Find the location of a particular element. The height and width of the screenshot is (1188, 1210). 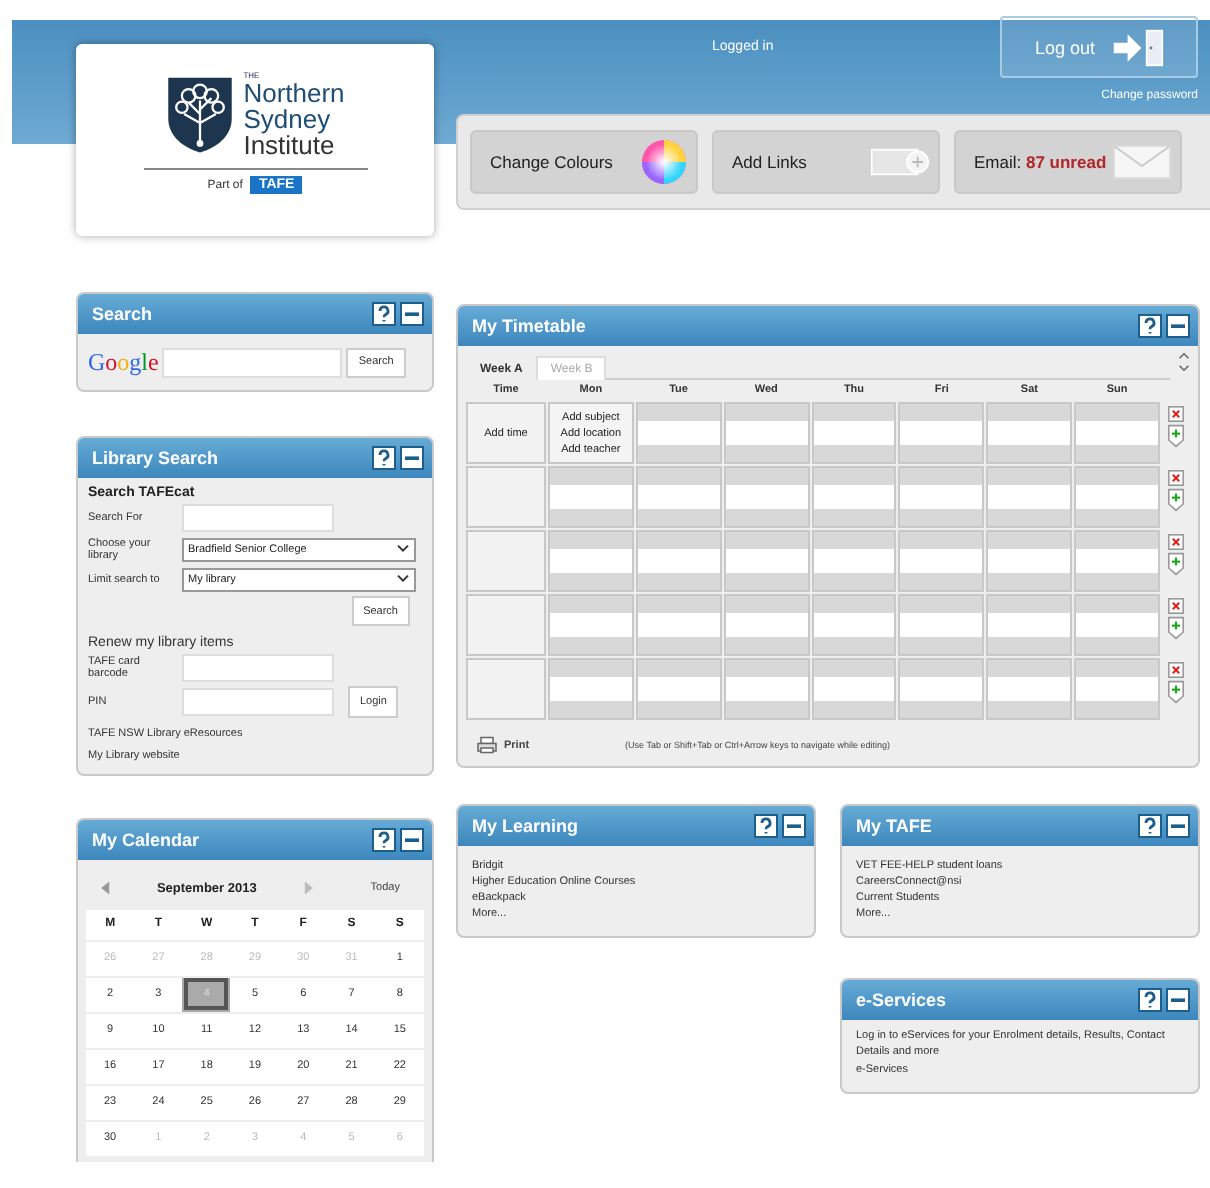

panel-title: e-Services is located at coordinates (901, 1000).